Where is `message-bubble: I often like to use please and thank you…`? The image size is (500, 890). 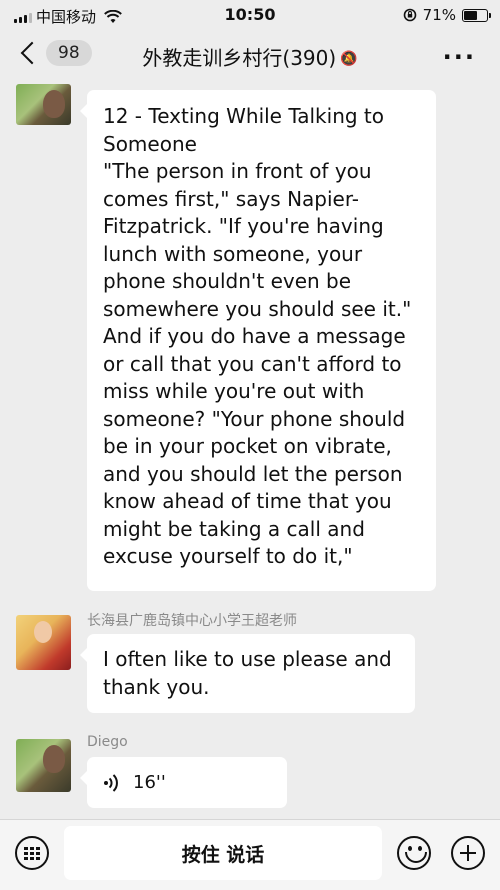 message-bubble: I often like to use please and thank you… is located at coordinates (247, 673).